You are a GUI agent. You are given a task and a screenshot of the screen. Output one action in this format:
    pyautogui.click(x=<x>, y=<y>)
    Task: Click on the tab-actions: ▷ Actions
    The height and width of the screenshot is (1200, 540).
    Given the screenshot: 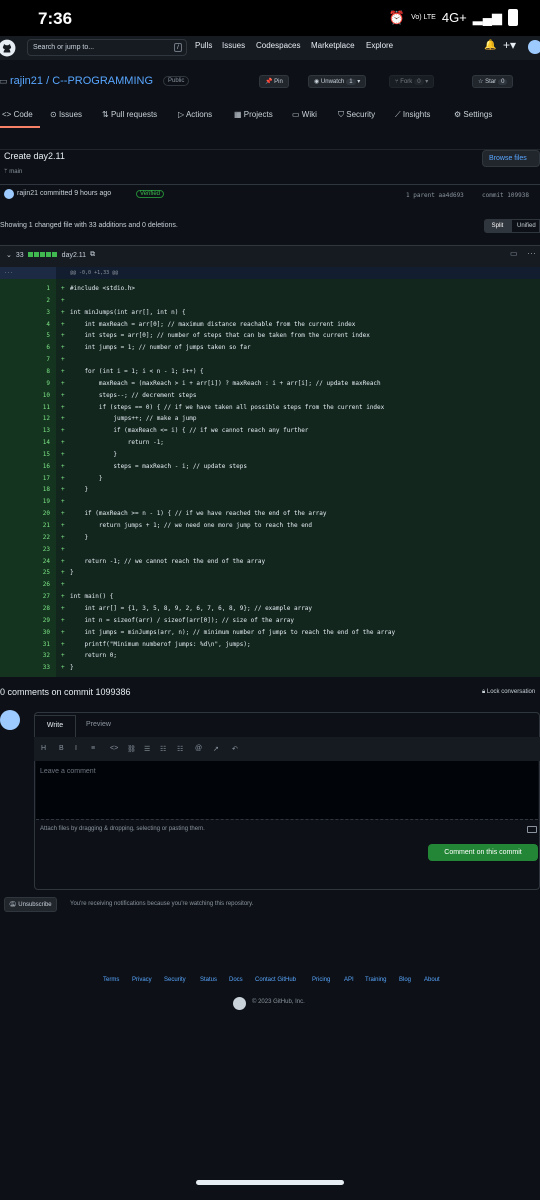 What is the action you would take?
    pyautogui.click(x=195, y=114)
    